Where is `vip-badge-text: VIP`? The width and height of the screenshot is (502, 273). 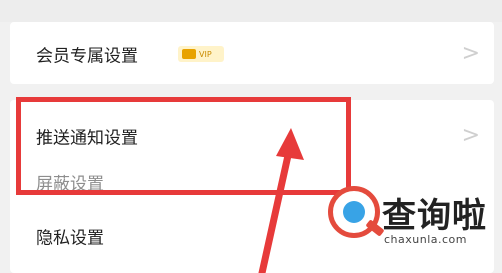
vip-badge-text: VIP is located at coordinates (205, 54).